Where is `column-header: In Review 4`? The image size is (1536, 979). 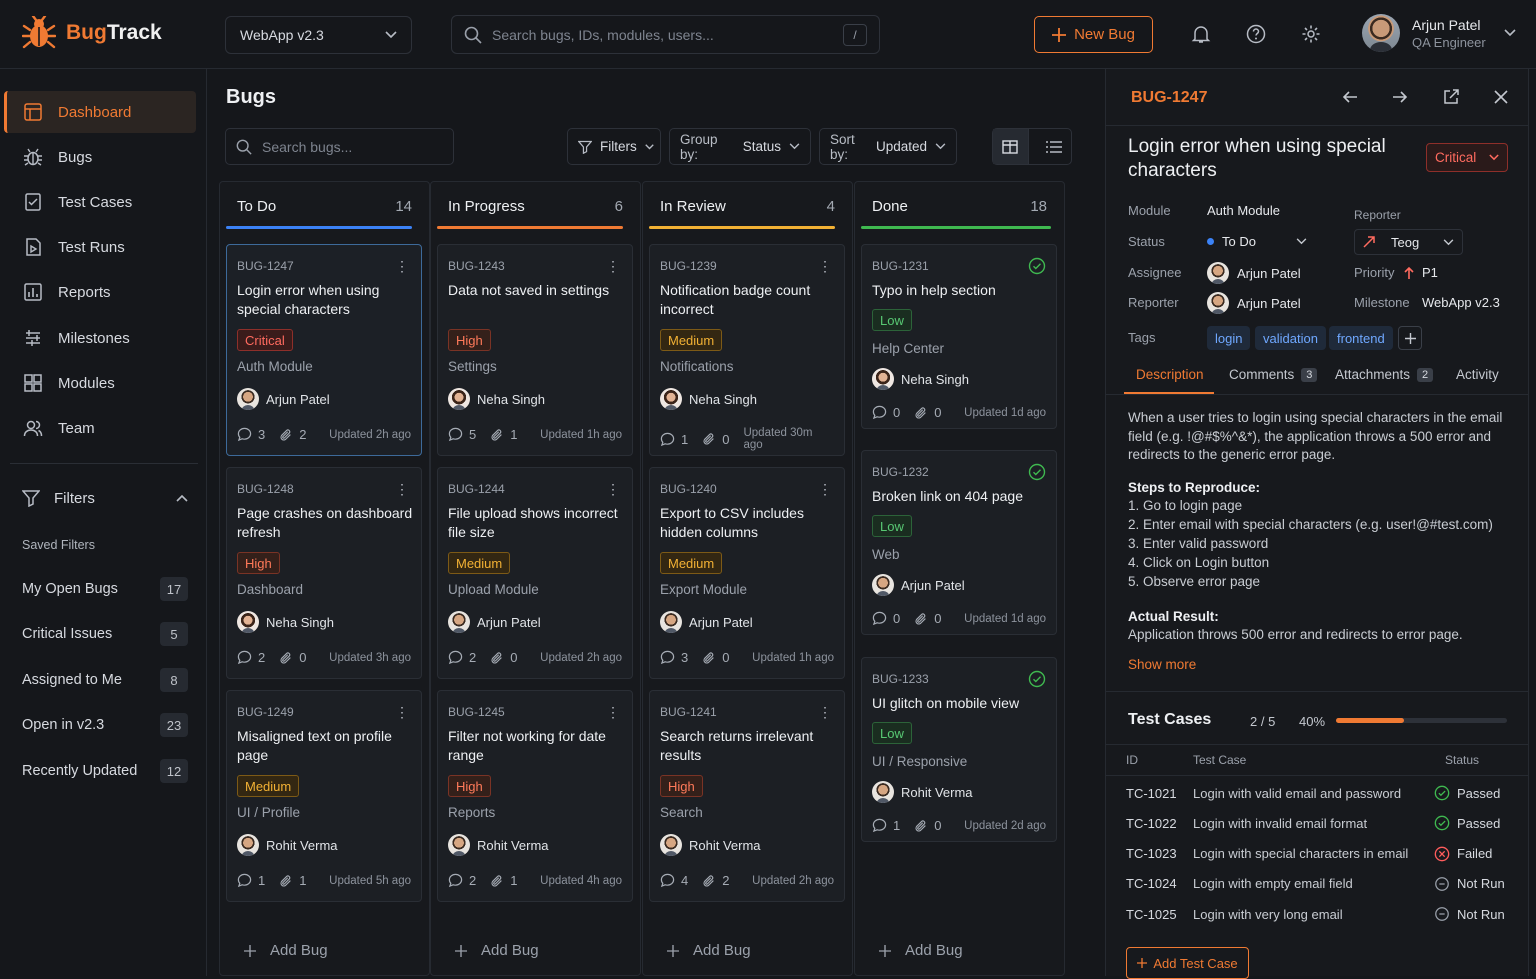 column-header: In Review 4 is located at coordinates (747, 206).